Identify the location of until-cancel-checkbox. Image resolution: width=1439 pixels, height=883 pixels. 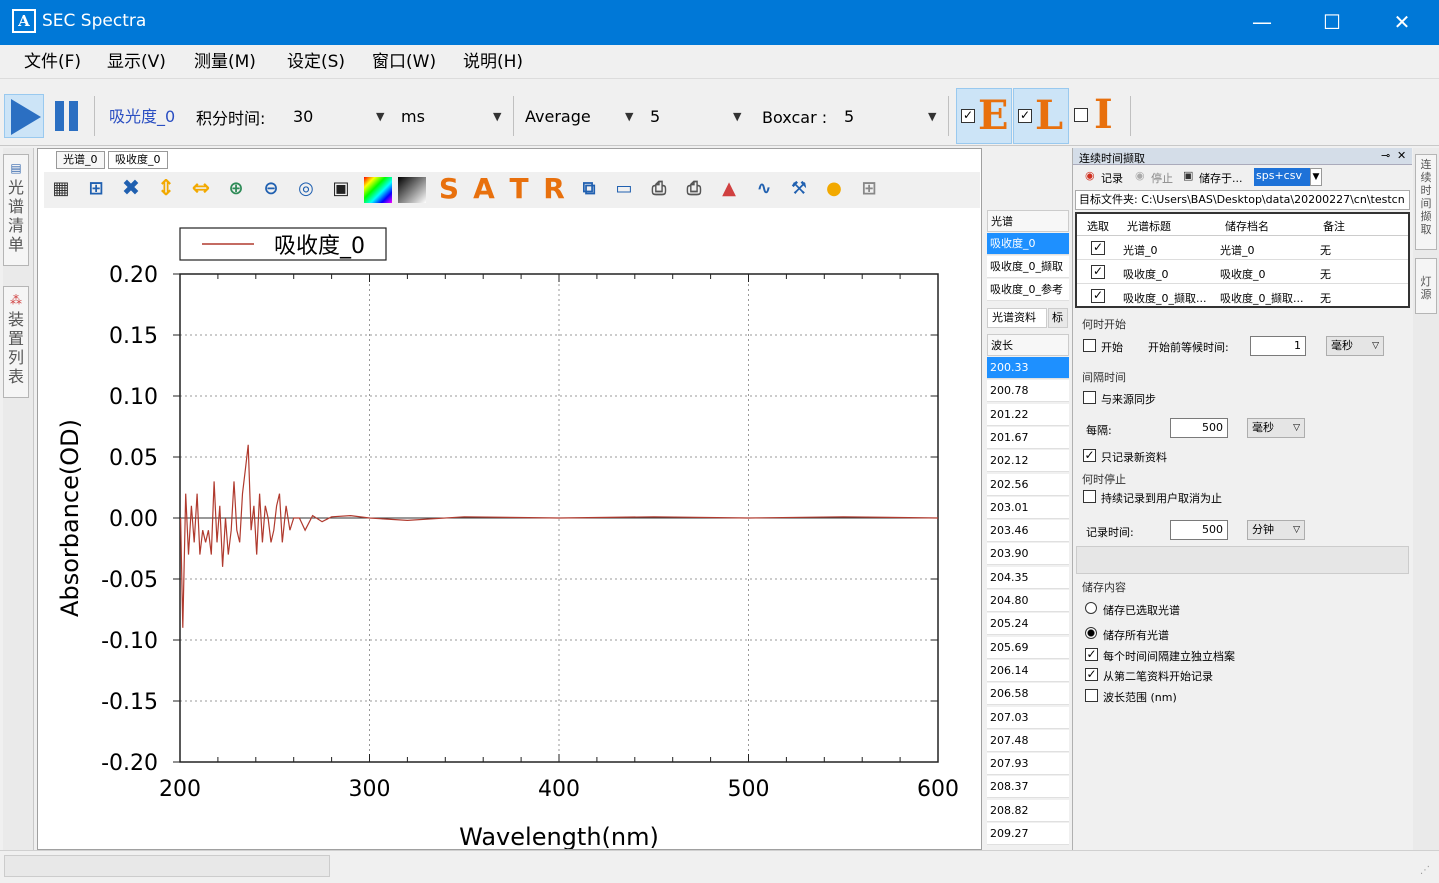
(1089, 496).